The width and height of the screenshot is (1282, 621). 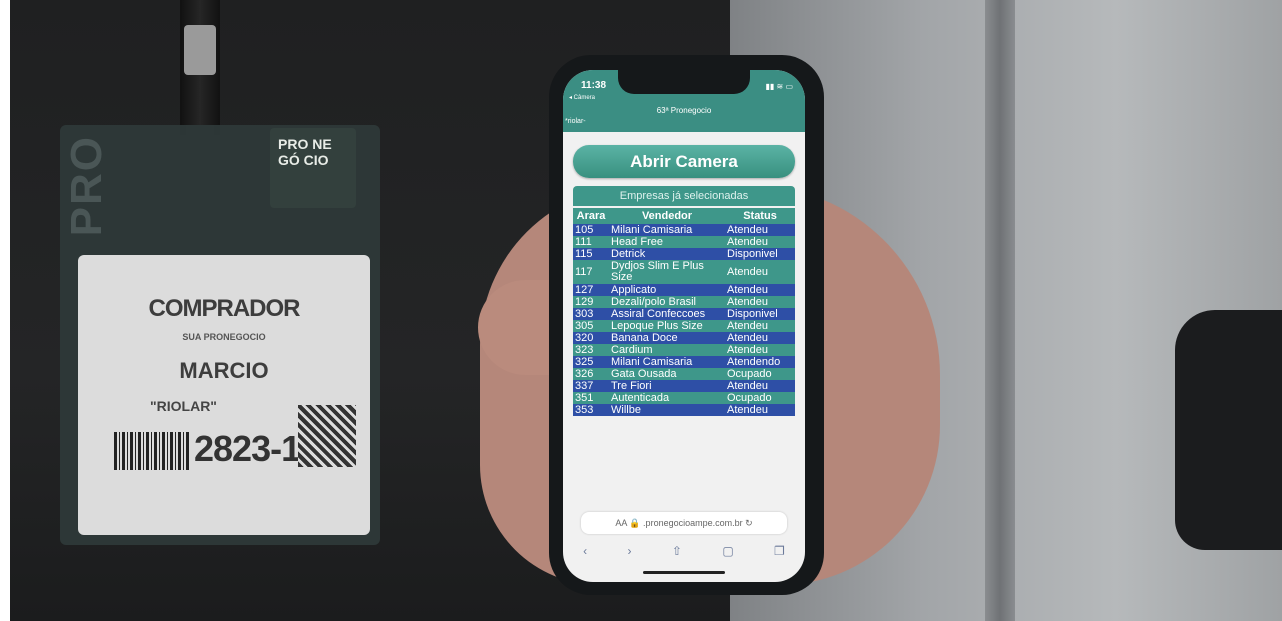 I want to click on vendedor-cell: Applicato, so click(x=667, y=290).